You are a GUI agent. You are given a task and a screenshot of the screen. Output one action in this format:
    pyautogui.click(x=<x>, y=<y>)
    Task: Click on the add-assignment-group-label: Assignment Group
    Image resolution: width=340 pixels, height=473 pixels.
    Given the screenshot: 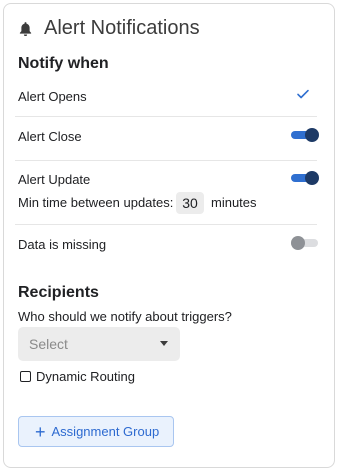 What is the action you would take?
    pyautogui.click(x=105, y=431)
    